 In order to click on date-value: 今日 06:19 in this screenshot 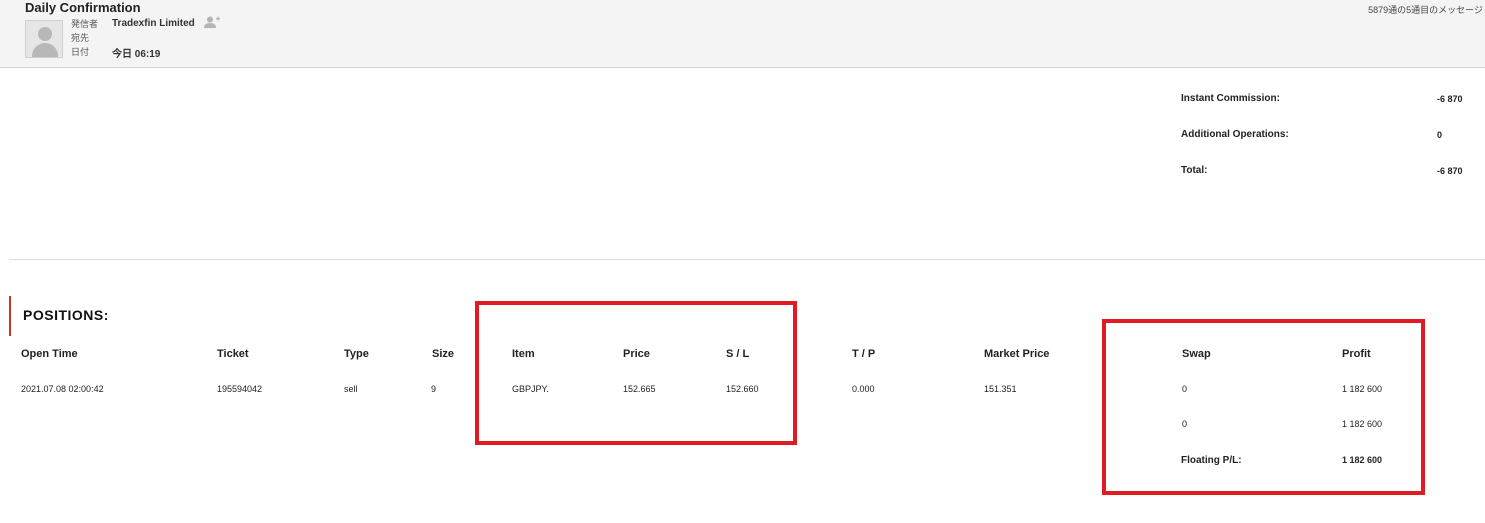, I will do `click(136, 54)`.